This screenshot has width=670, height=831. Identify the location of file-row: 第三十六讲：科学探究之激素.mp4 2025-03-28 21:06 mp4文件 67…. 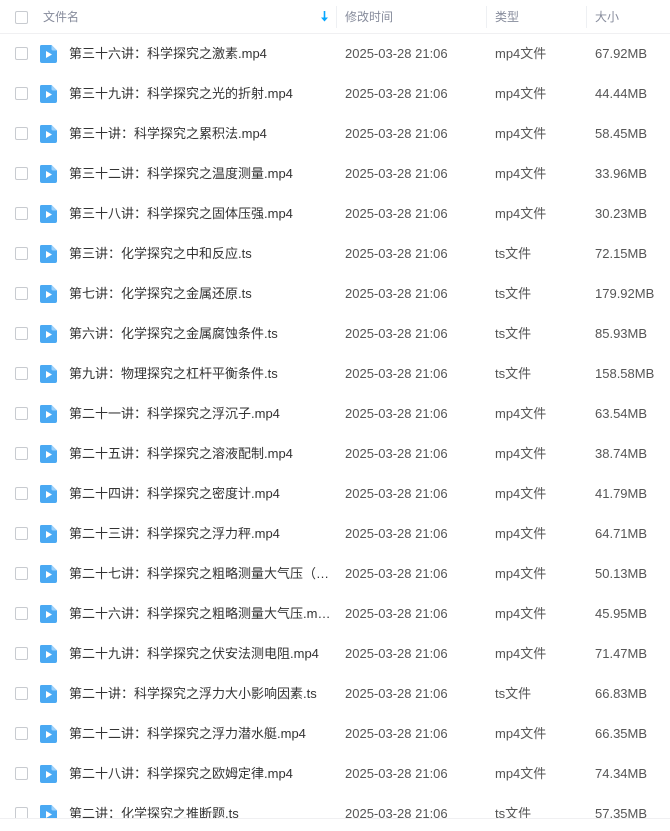
(335, 54).